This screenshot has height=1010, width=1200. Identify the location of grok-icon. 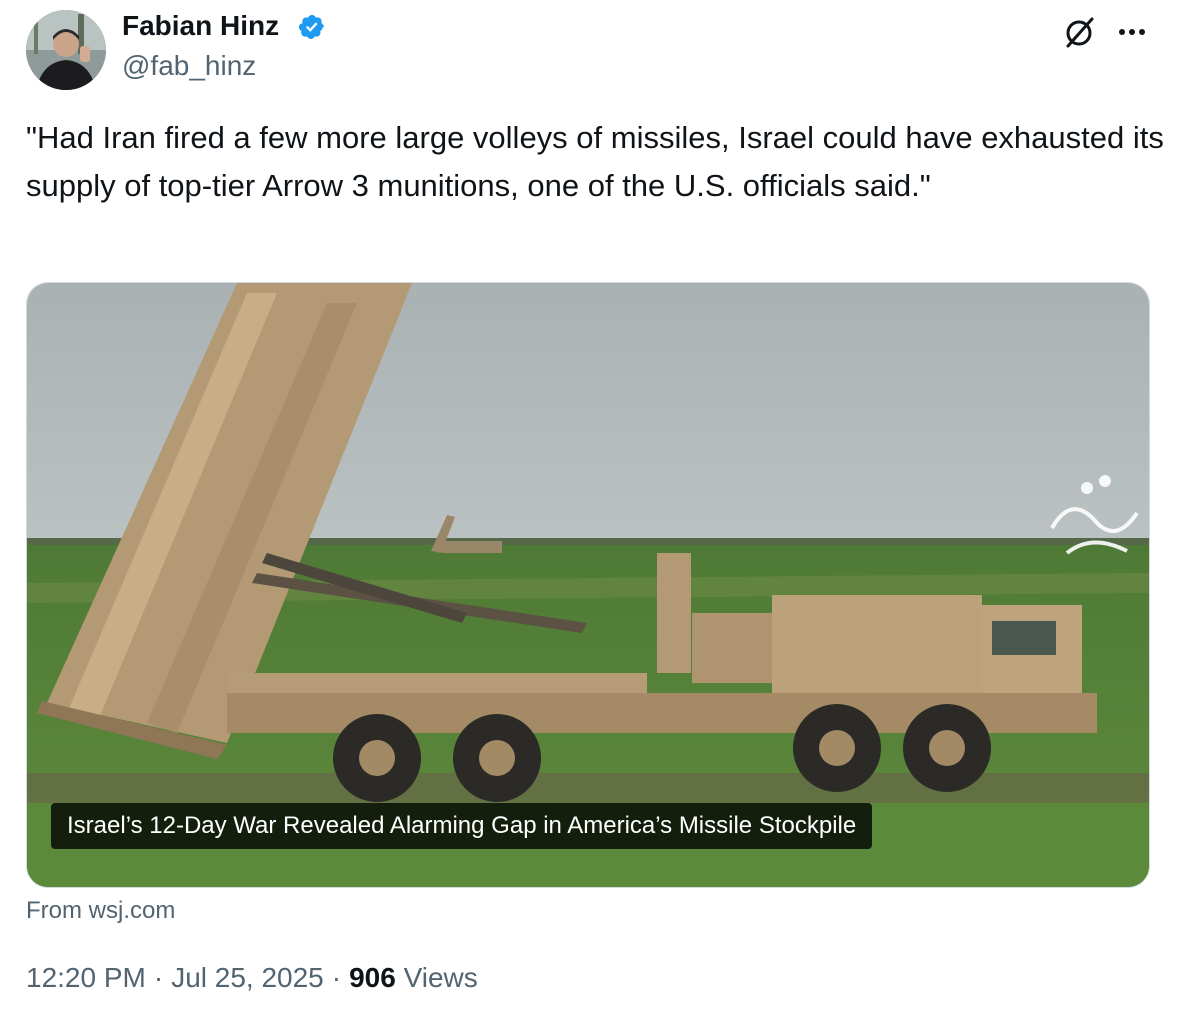
(1080, 32).